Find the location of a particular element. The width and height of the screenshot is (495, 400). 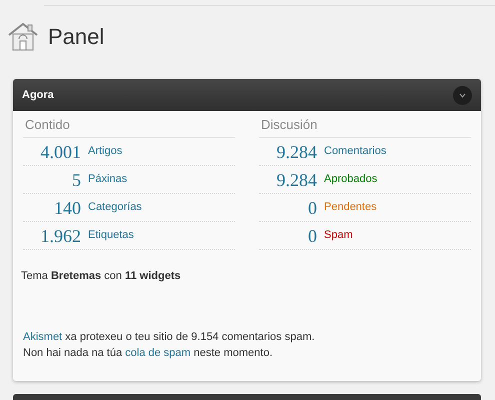

stat-link: Páxinas is located at coordinates (108, 179).